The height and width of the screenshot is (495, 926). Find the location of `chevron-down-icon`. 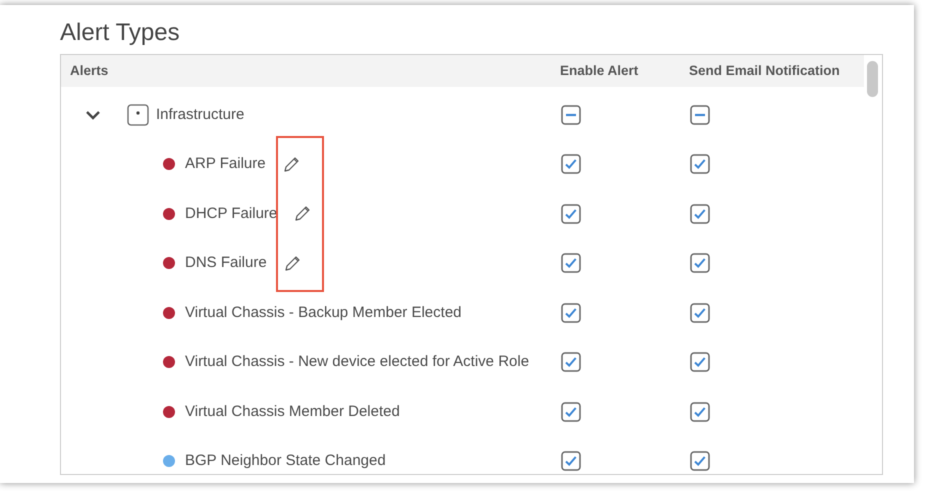

chevron-down-icon is located at coordinates (93, 115).